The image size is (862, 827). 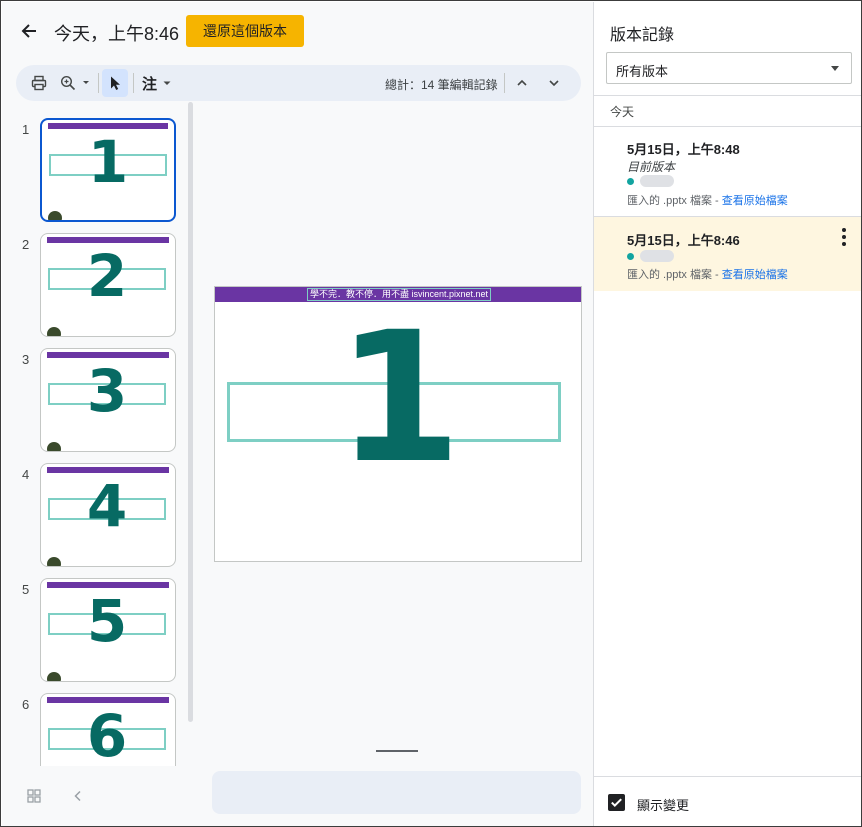 What do you see at coordinates (554, 83) in the screenshot?
I see `next-edit-icon` at bounding box center [554, 83].